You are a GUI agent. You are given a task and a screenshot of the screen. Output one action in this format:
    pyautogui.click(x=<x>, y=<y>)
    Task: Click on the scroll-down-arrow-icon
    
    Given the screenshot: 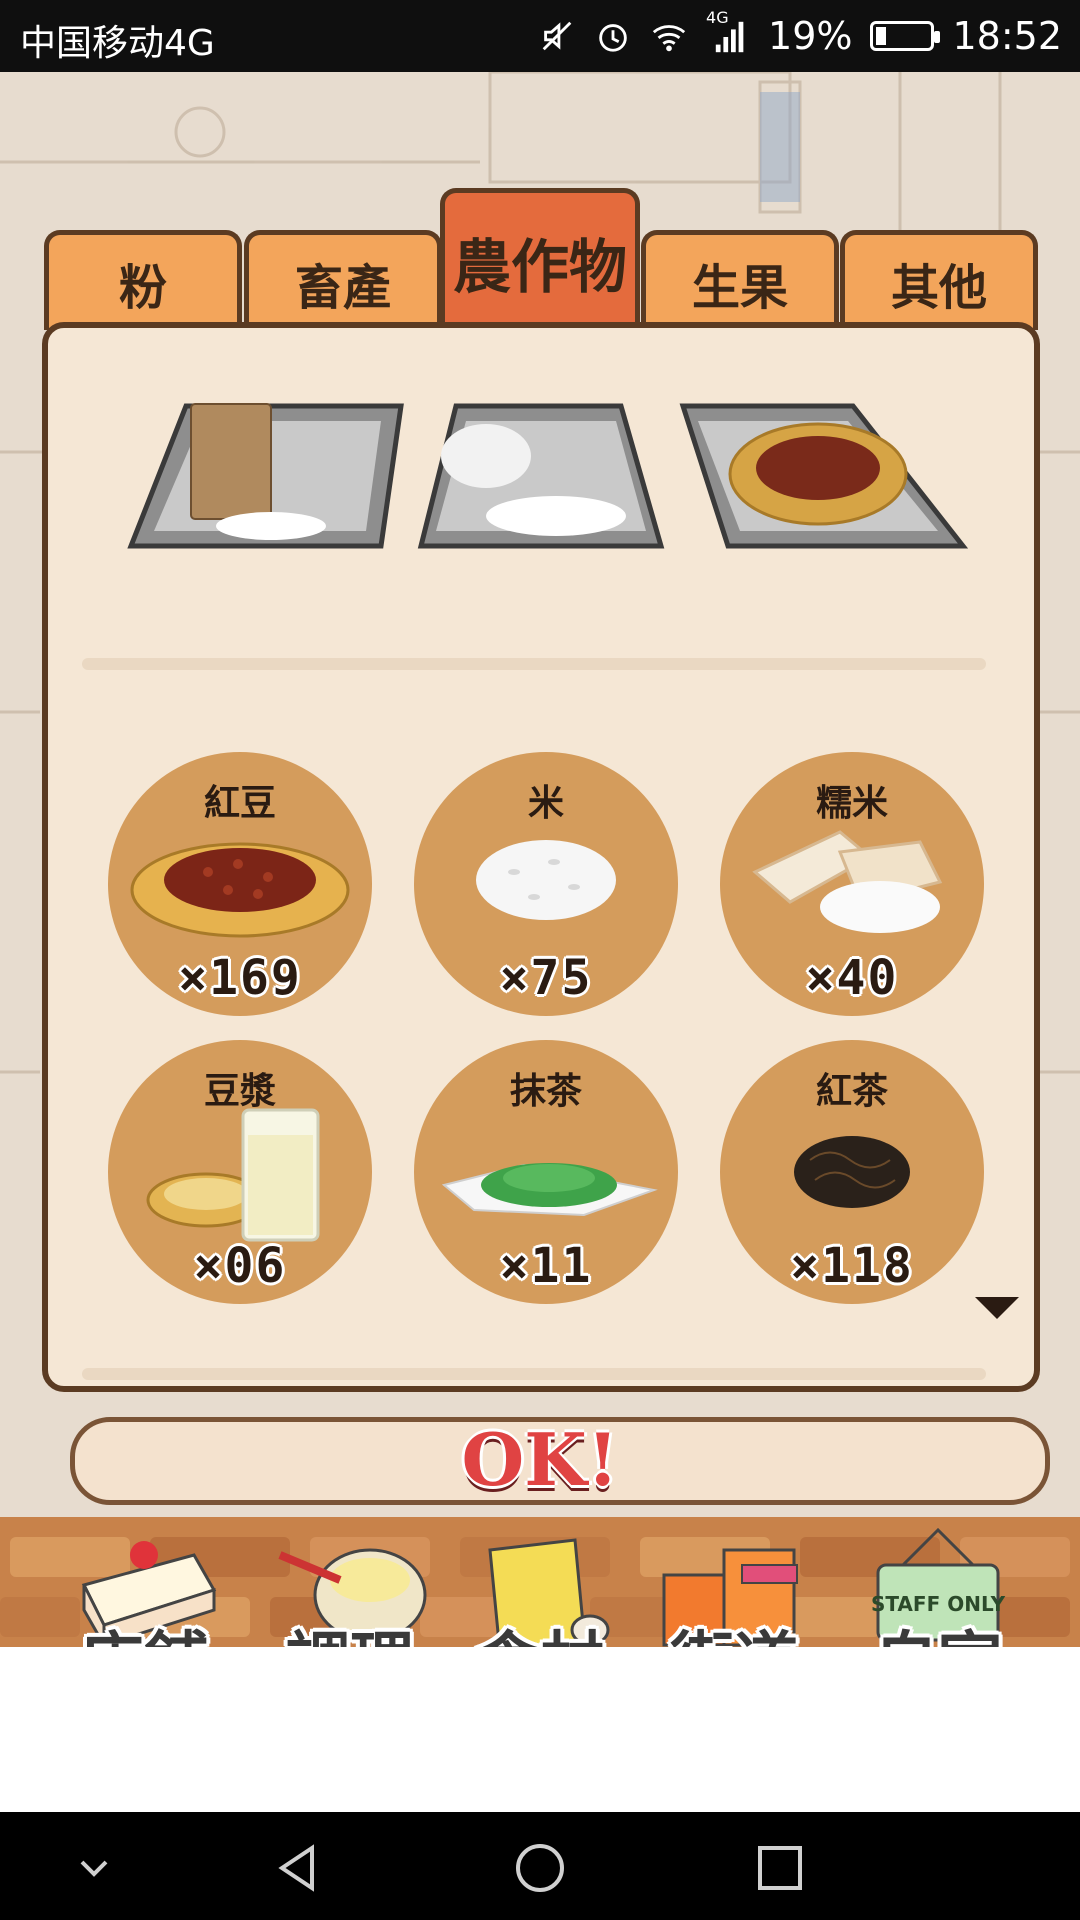 What is the action you would take?
    pyautogui.click(x=997, y=1308)
    